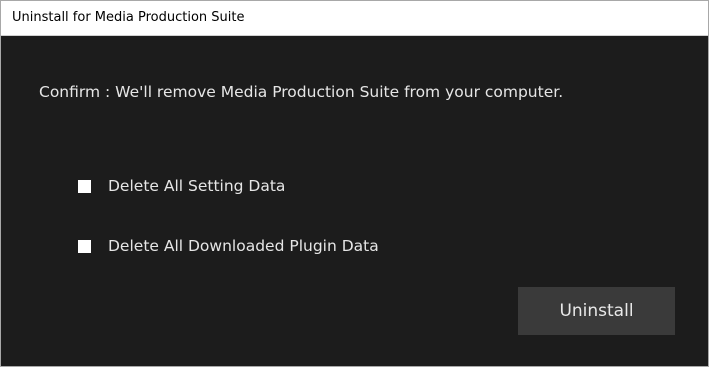  Describe the element at coordinates (128, 17) in the screenshot. I see `window-title: Uninstall for Media Production Suite` at that location.